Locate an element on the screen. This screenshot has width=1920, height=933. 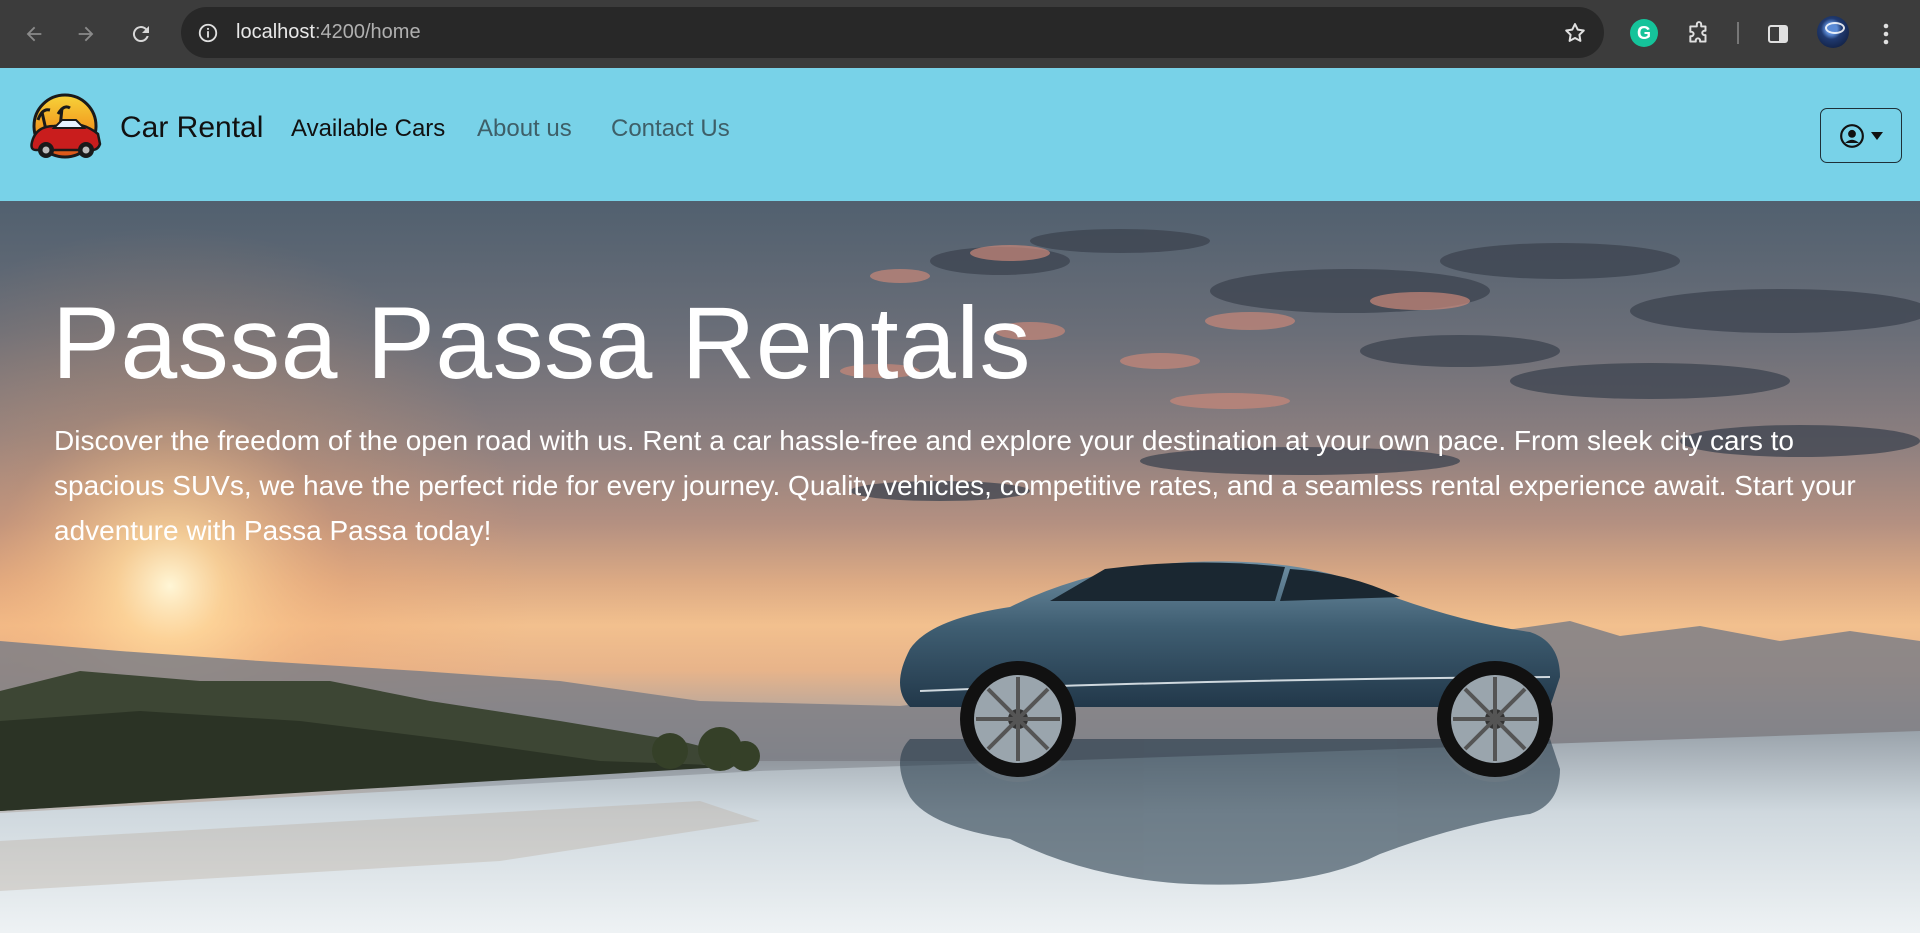
url-text: localhost:4200/home is located at coordinates (328, 32).